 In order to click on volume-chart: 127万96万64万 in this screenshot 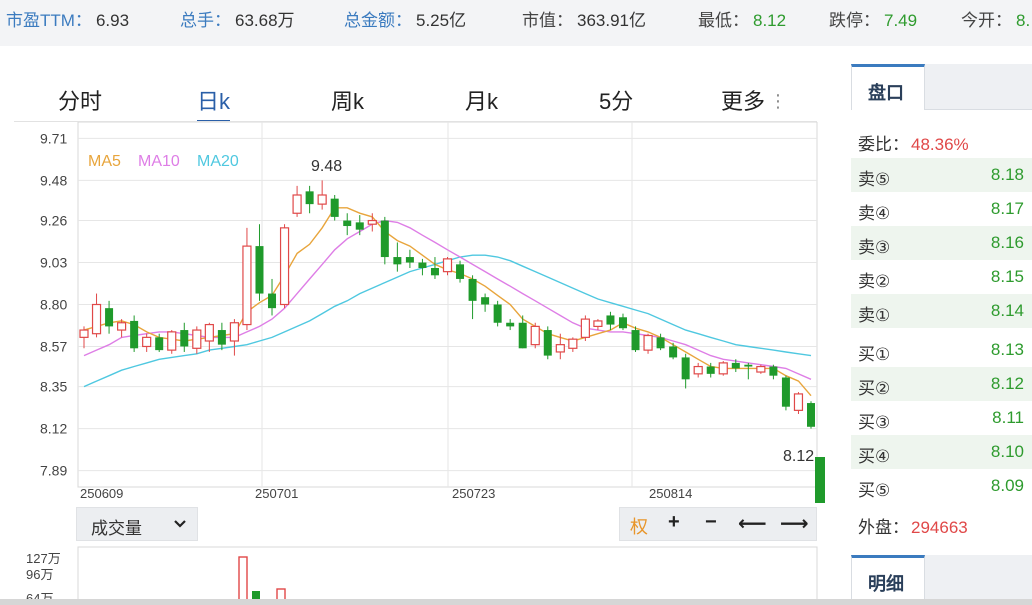, I will do `click(415, 575)`.